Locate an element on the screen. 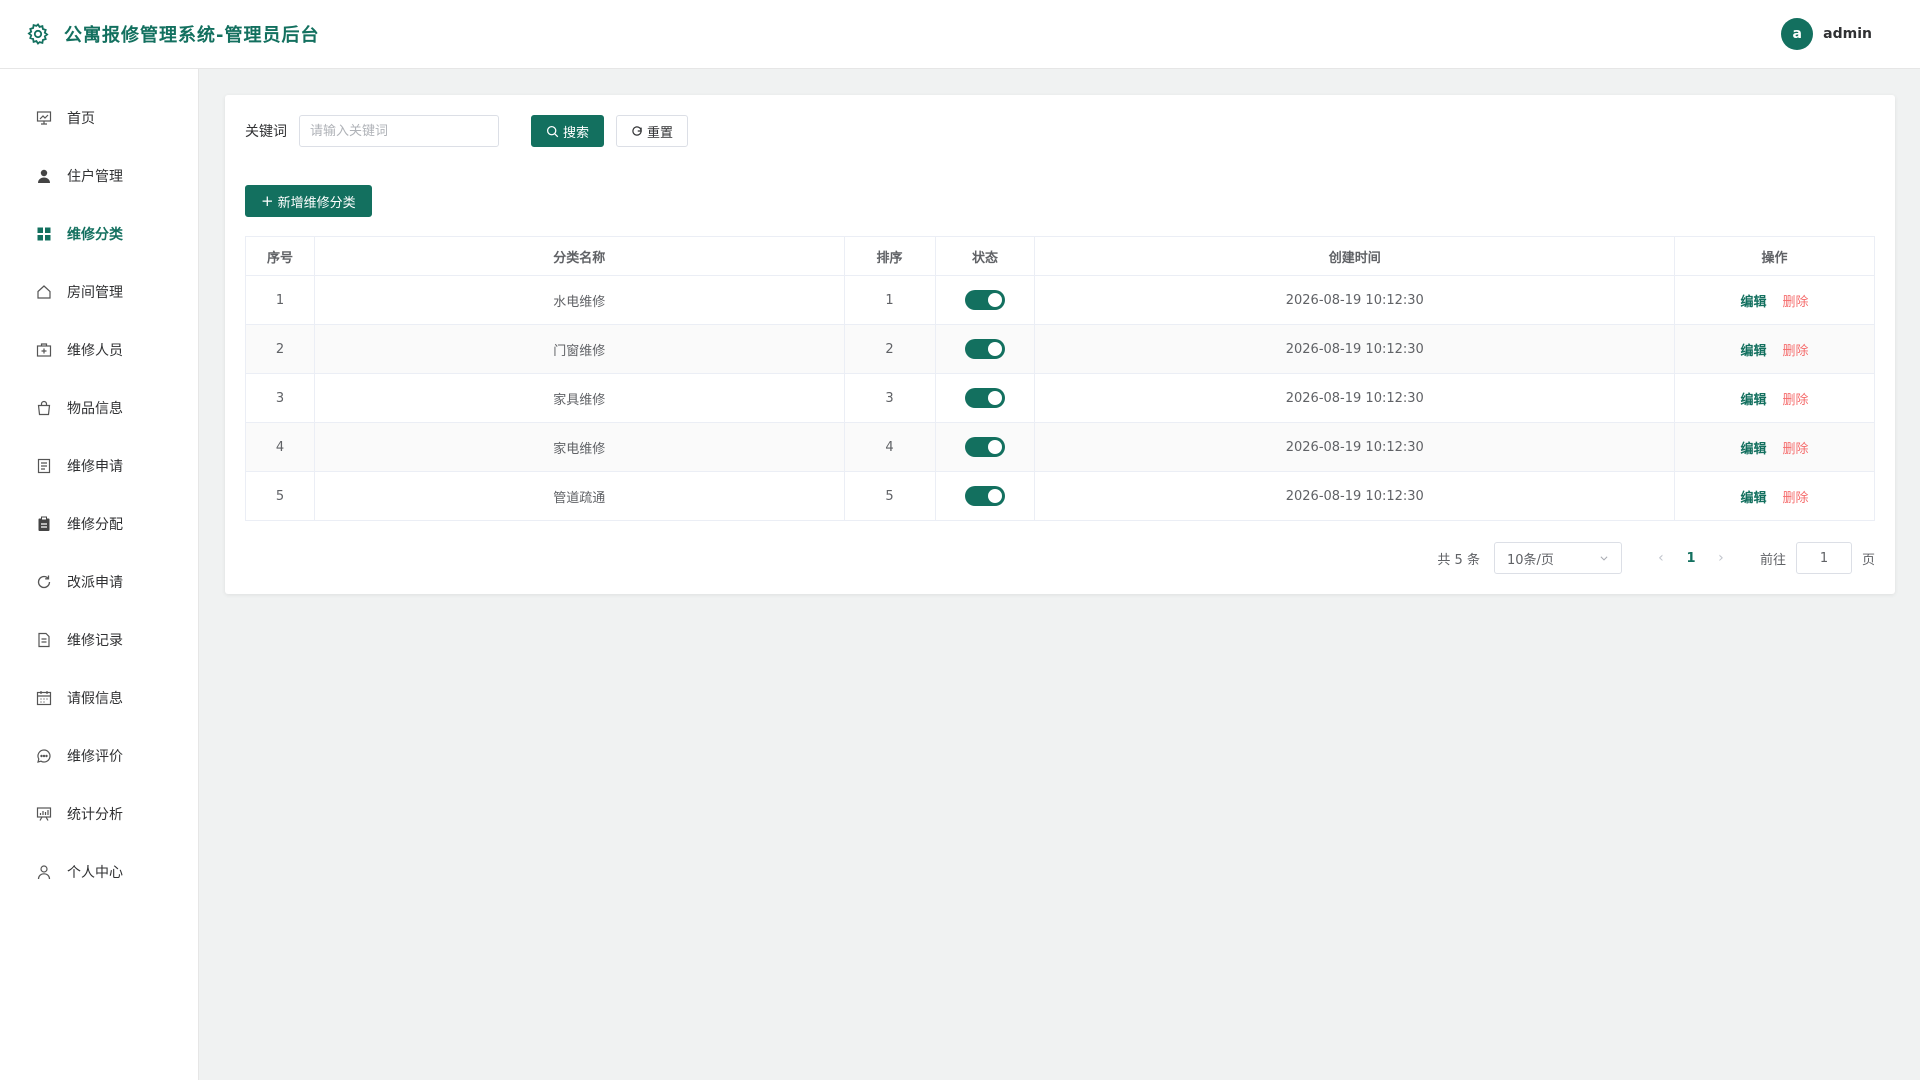  sidebar-item-profile: 个人中心 is located at coordinates (99, 872).